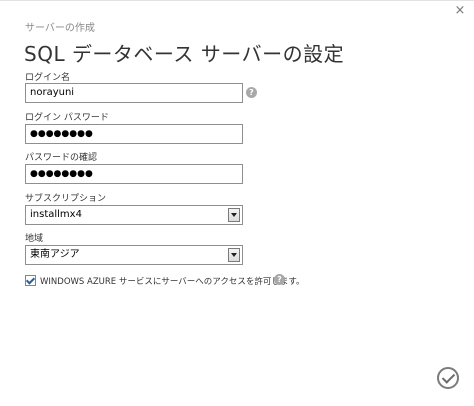 This screenshot has height=406, width=474. What do you see at coordinates (55, 254) in the screenshot?
I see `region-value: 東南アジア` at bounding box center [55, 254].